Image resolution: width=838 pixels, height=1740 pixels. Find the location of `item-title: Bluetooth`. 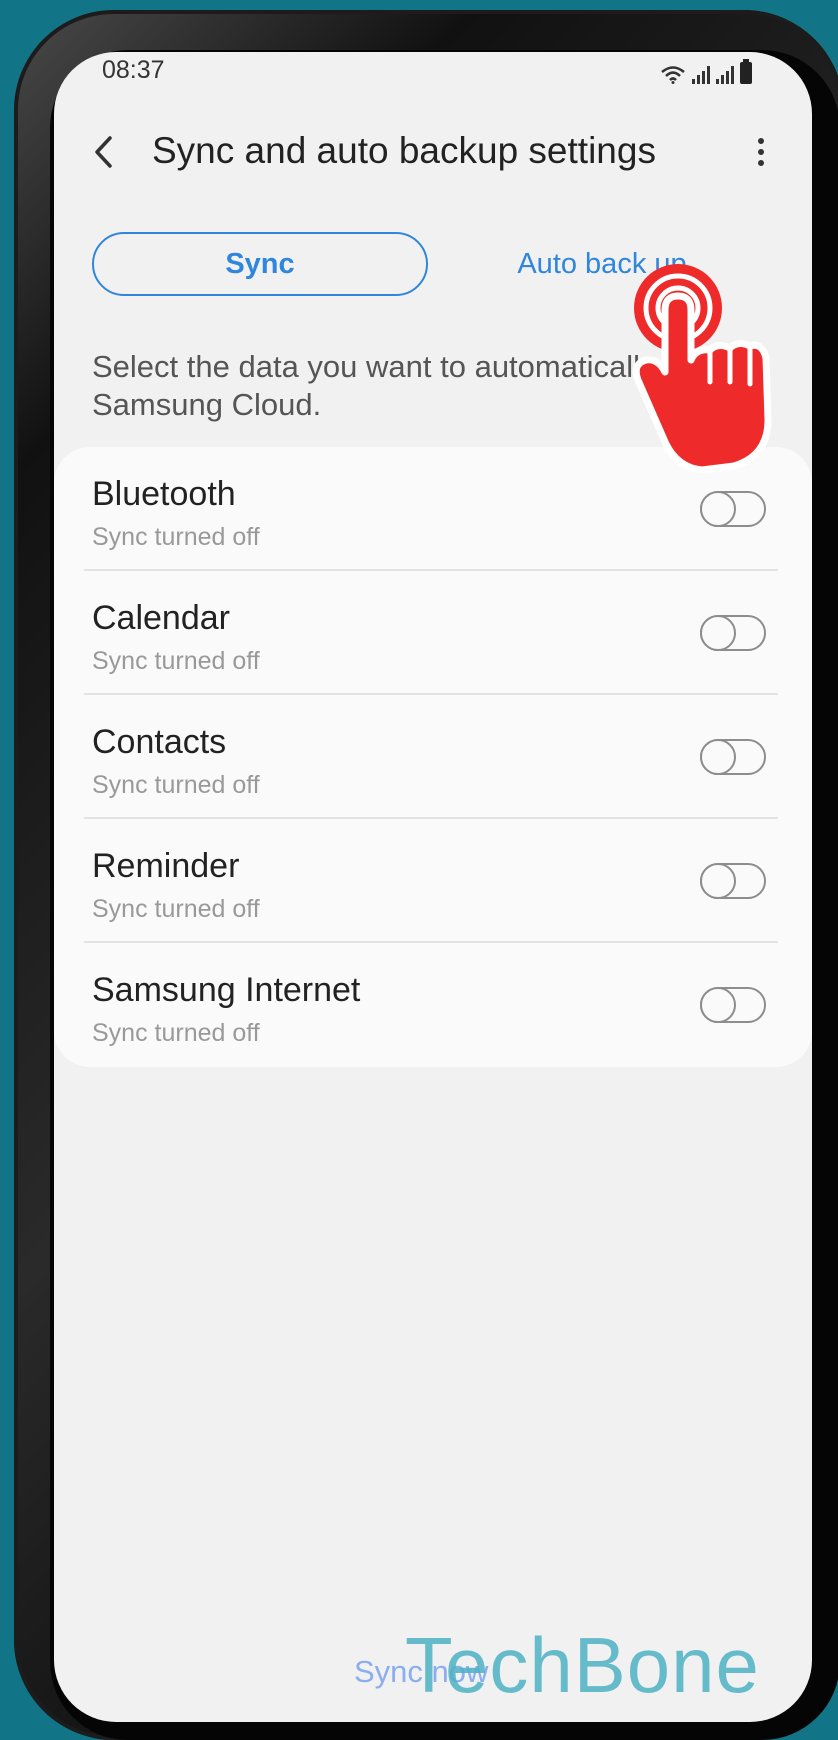

item-title: Bluetooth is located at coordinates (164, 494).